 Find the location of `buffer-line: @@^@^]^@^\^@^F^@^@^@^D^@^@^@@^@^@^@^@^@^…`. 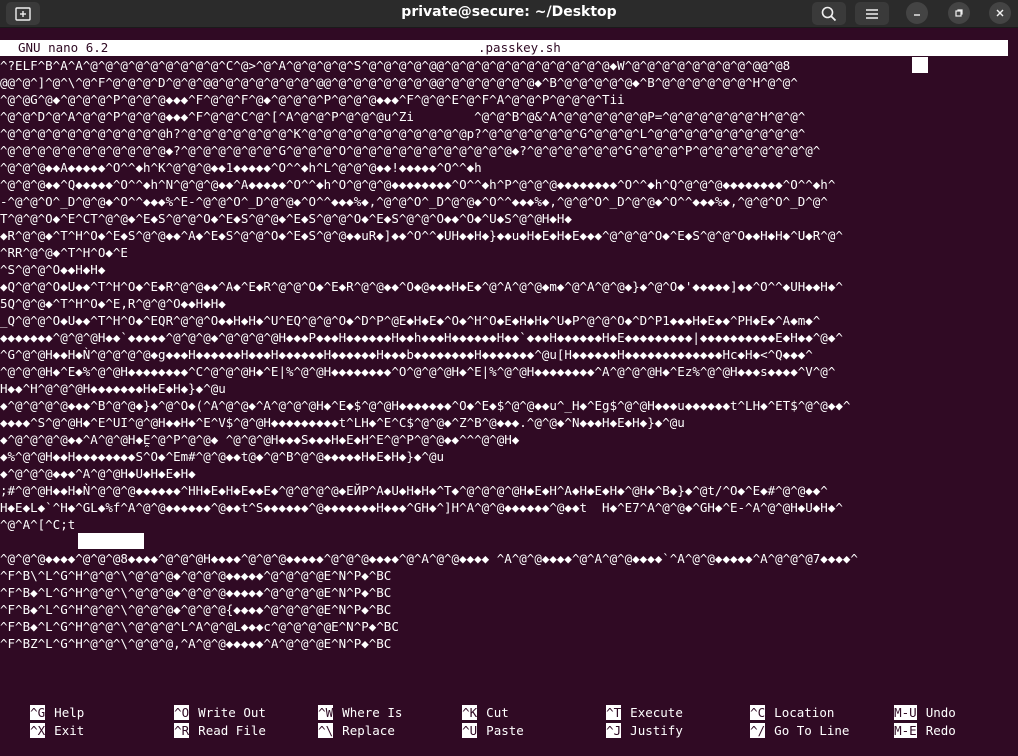

buffer-line: @@^@^]^@^\^@^F^@^@^@^D^@^@^@@^@^@^@^@^@^… is located at coordinates (399, 82).